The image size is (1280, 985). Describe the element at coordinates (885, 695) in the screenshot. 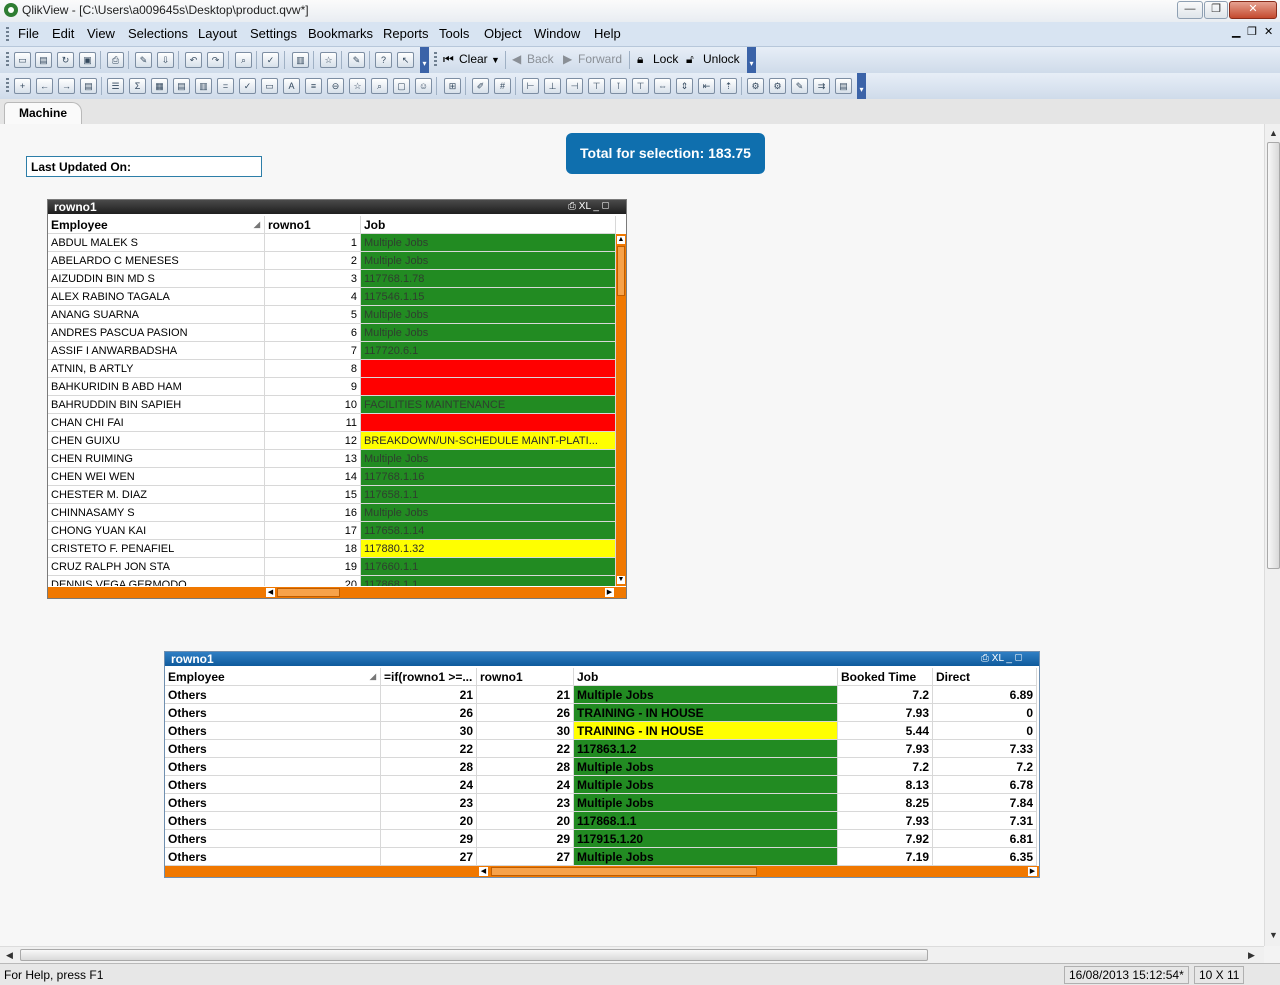

I see `table2-cell-booked-time: 7.2` at that location.